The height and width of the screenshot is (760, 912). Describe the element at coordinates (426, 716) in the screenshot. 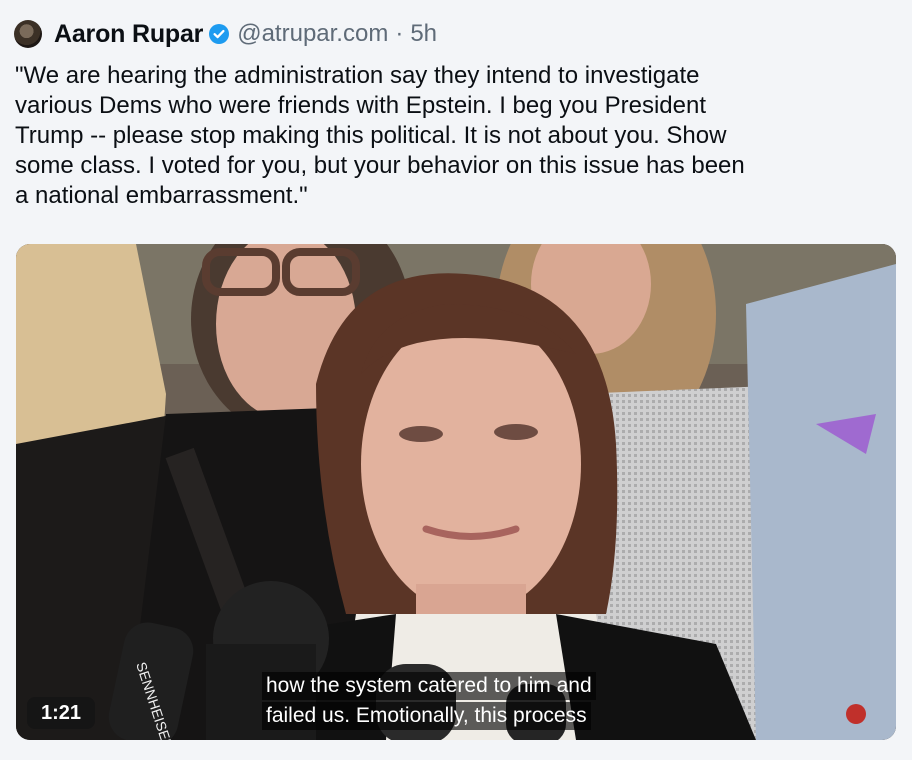

I see `caption-line-2: failed us. Emotionally, this process` at that location.